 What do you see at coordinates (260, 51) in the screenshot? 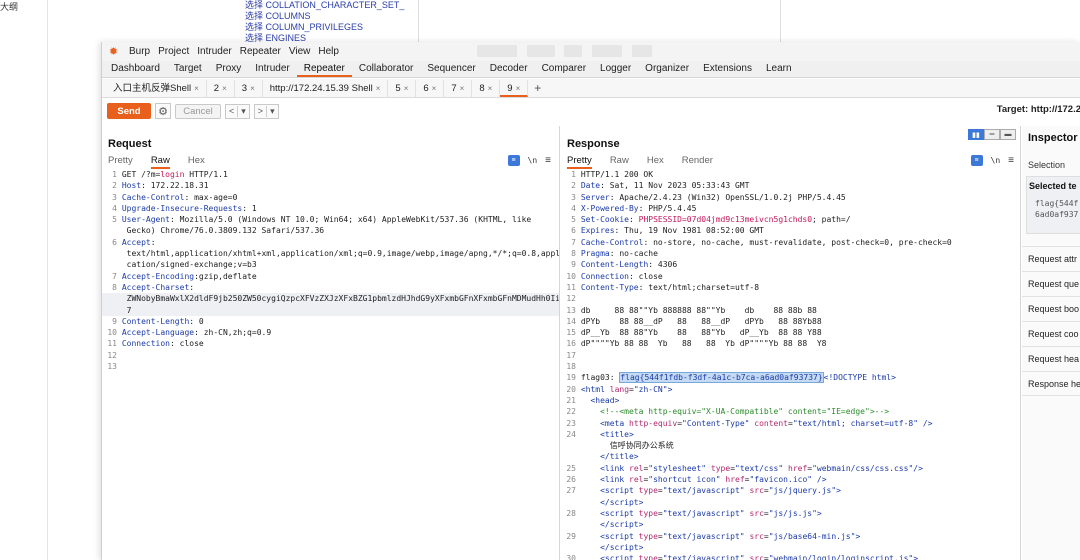
I see `menu-repeater: Repeater` at bounding box center [260, 51].